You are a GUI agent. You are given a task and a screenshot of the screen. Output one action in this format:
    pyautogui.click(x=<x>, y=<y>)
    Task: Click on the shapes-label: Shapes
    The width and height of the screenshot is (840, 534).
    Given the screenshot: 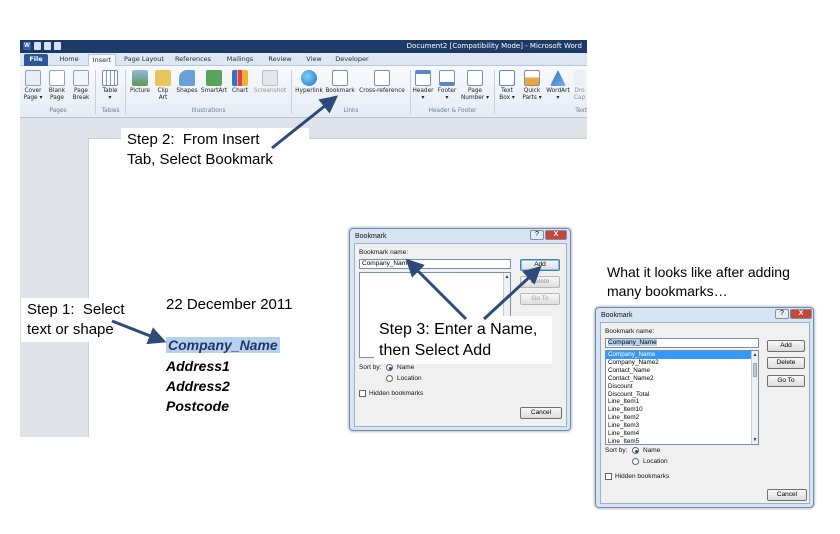 What is the action you would take?
    pyautogui.click(x=187, y=91)
    